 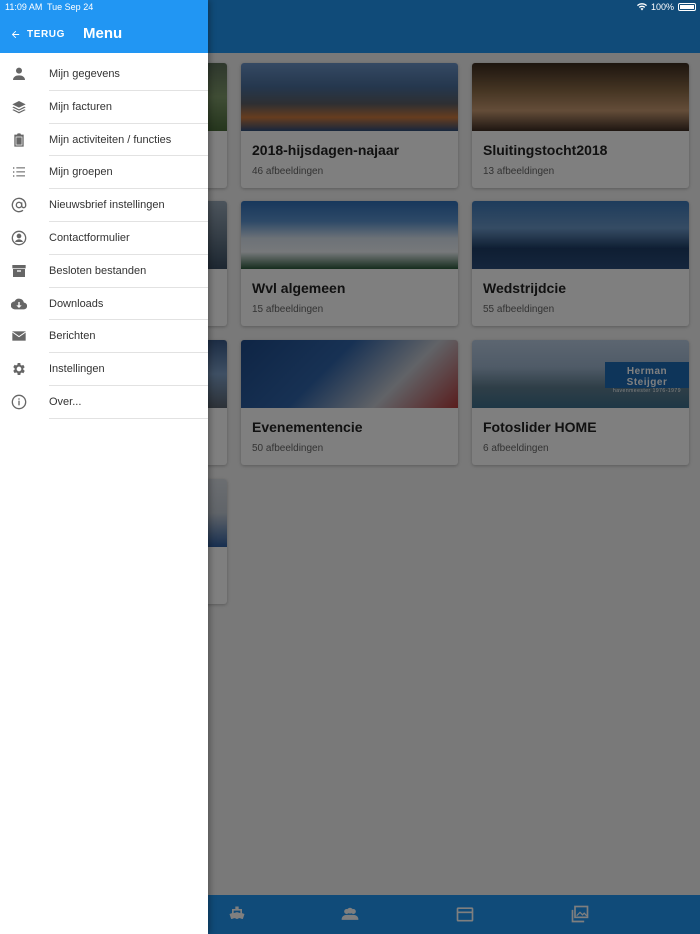 What do you see at coordinates (24, 7) in the screenshot?
I see `status-time: 11:09 AM` at bounding box center [24, 7].